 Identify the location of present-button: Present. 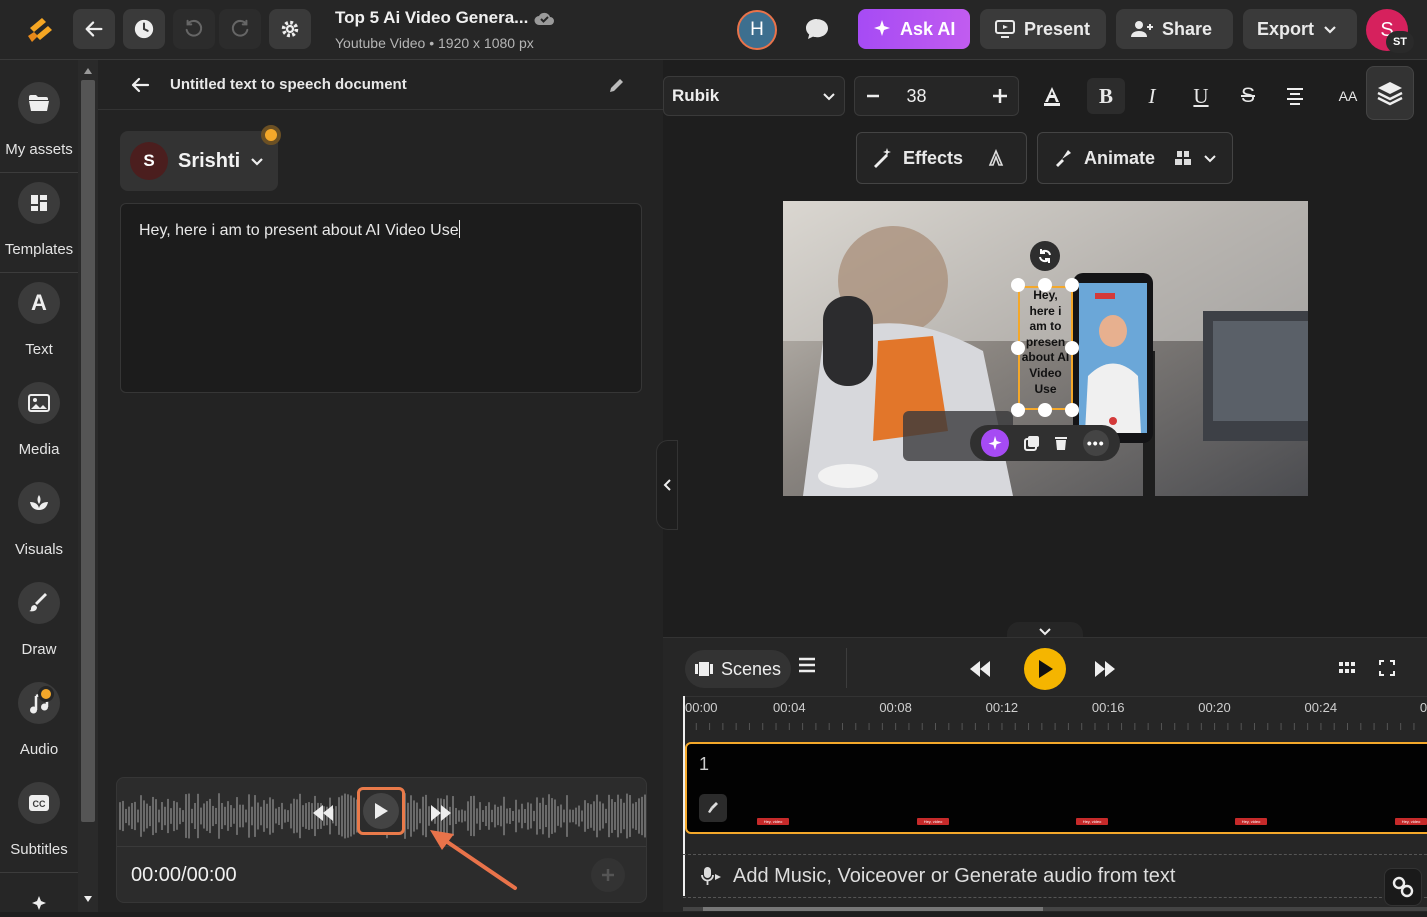
(1043, 29).